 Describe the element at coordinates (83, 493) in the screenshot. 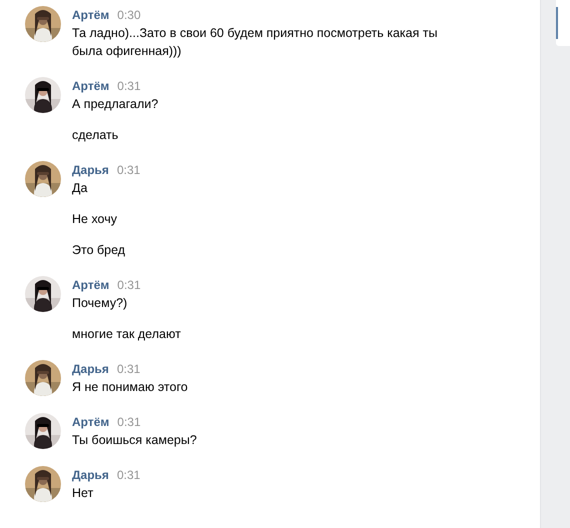

I see `message-text: Нет` at that location.